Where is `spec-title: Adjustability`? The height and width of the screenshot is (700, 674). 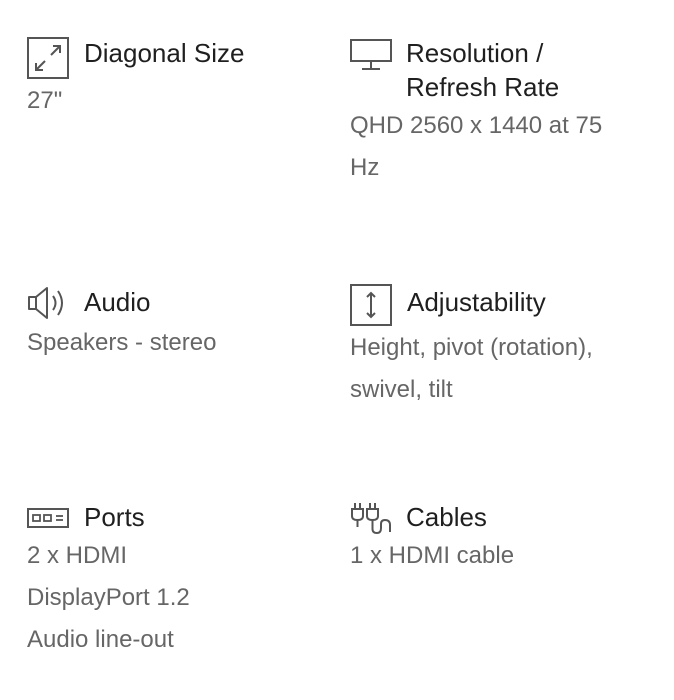
spec-title: Adjustability is located at coordinates (476, 302).